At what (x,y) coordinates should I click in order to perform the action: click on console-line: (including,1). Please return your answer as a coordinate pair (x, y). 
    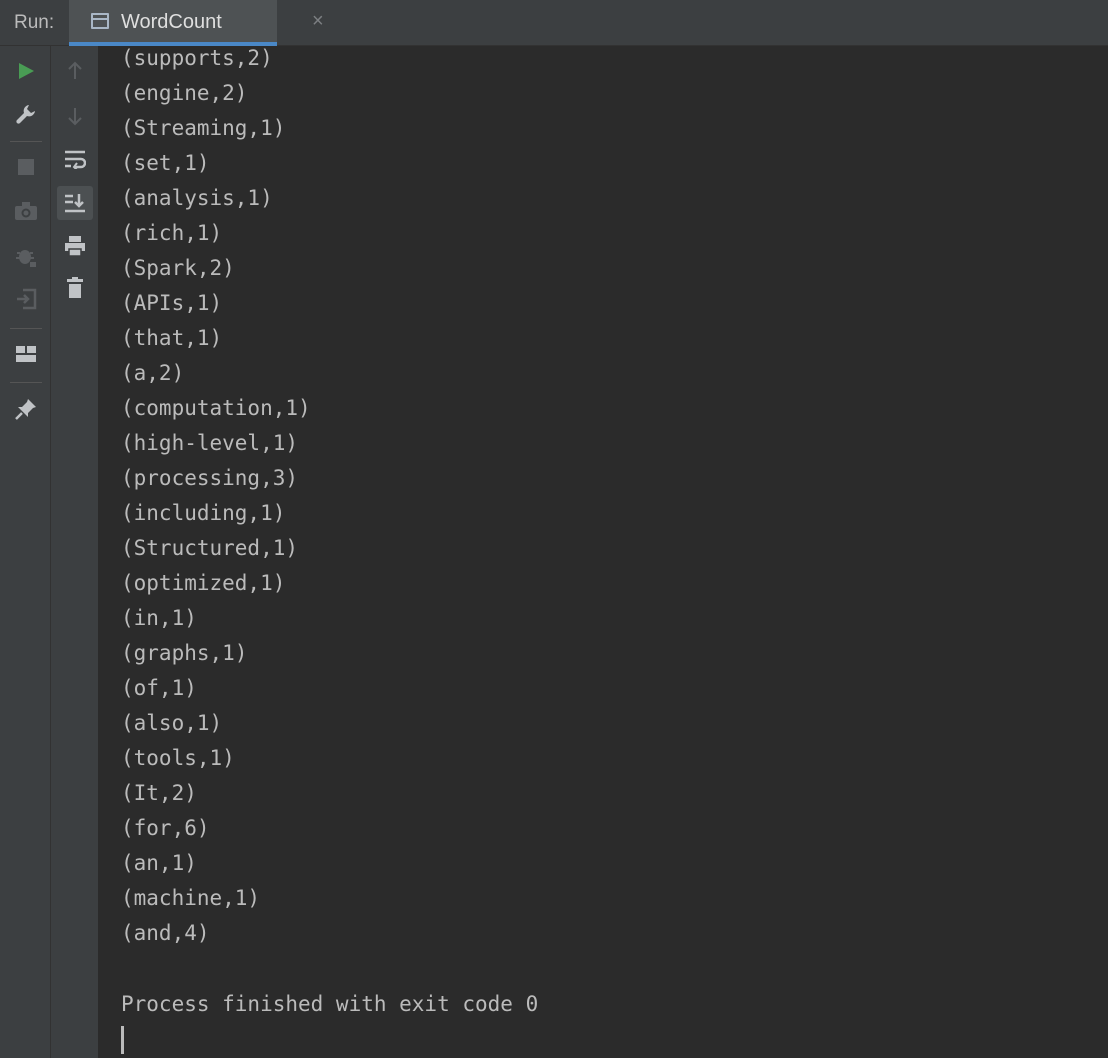
    Looking at the image, I should click on (203, 513).